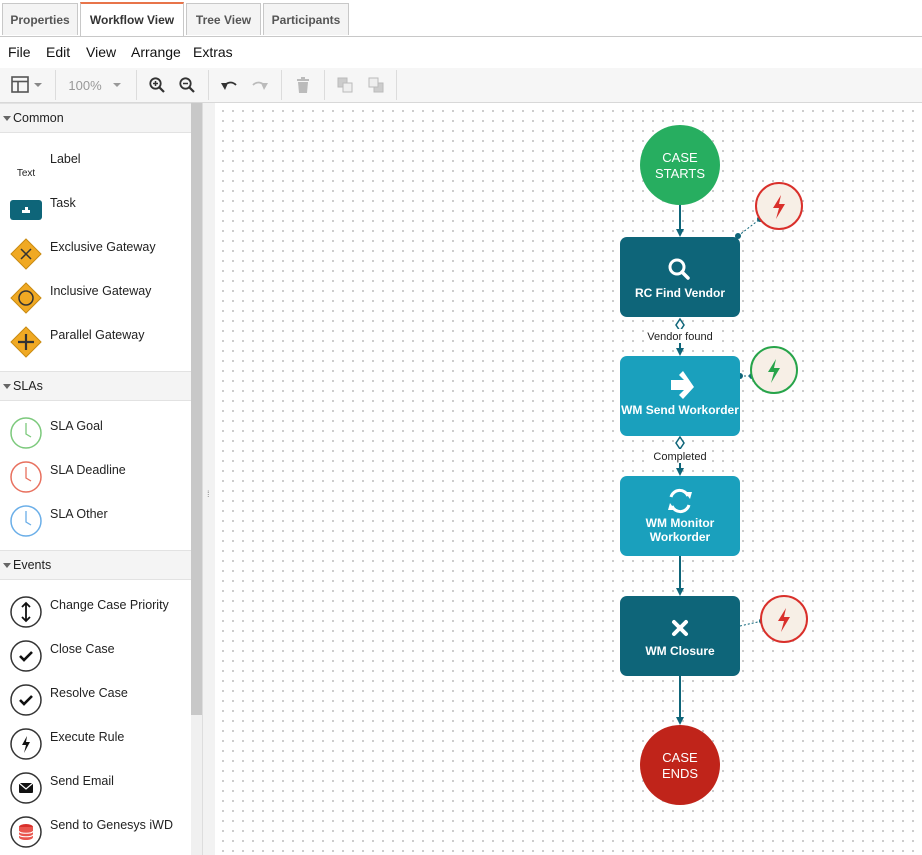 Image resolution: width=922 pixels, height=855 pixels. I want to click on layout-panel-icon, so click(26, 84).